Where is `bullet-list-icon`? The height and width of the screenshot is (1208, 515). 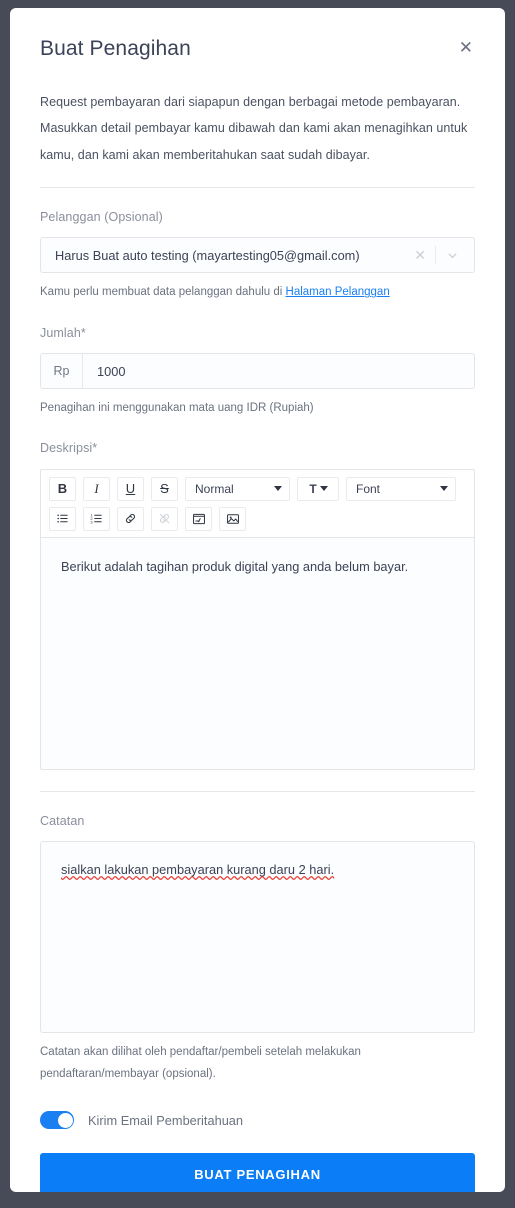
bullet-list-icon is located at coordinates (62, 518).